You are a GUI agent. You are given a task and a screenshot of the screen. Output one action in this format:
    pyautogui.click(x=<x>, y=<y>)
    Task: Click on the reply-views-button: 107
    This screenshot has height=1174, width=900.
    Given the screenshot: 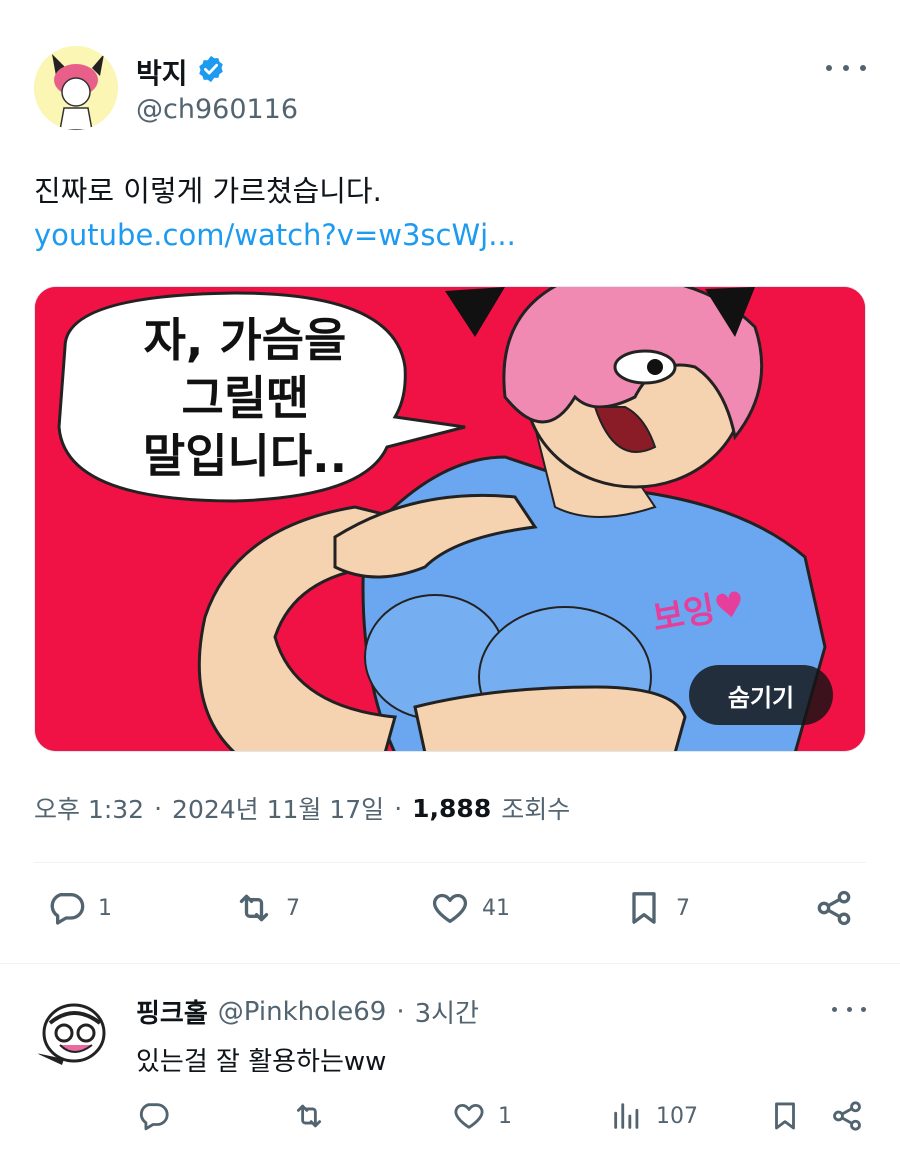 What is the action you would take?
    pyautogui.click(x=654, y=1116)
    